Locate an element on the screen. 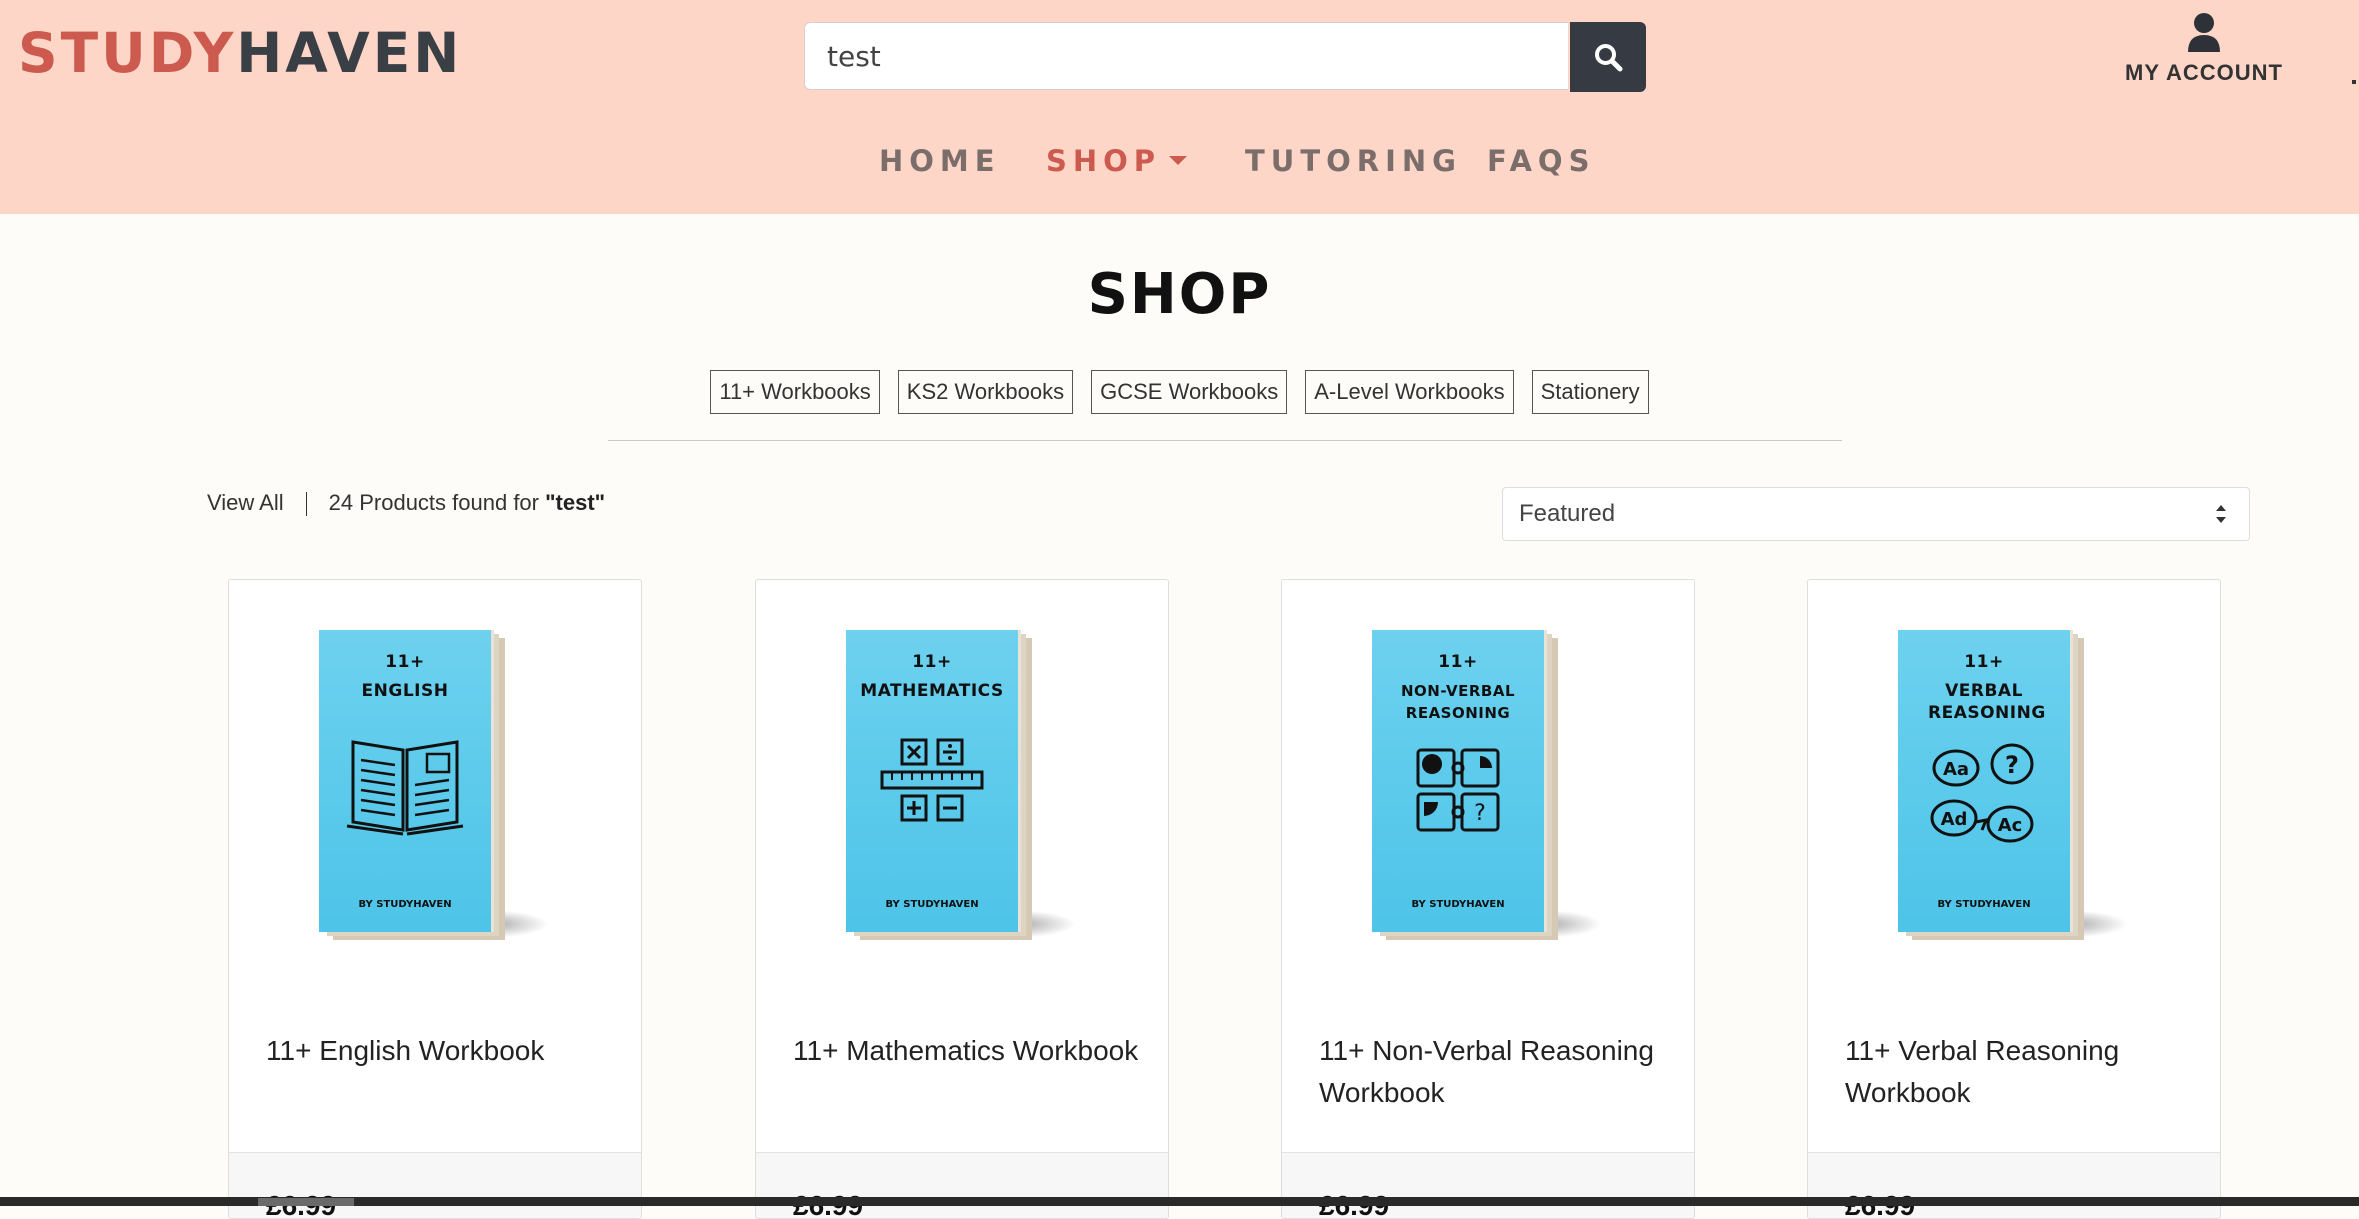 The width and height of the screenshot is (2359, 1219). nav-shop-label: SHOP is located at coordinates (1104, 161).